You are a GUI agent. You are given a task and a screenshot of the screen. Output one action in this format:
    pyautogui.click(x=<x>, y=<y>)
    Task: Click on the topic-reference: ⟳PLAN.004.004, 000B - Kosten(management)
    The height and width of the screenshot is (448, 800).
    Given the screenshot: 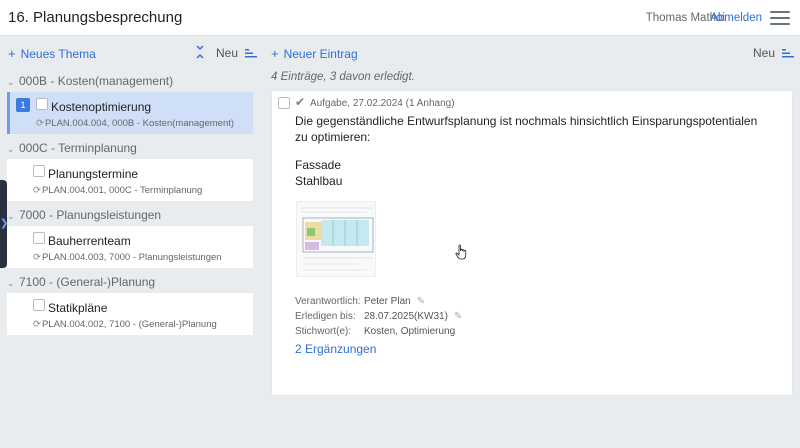 What is the action you would take?
    pyautogui.click(x=135, y=123)
    